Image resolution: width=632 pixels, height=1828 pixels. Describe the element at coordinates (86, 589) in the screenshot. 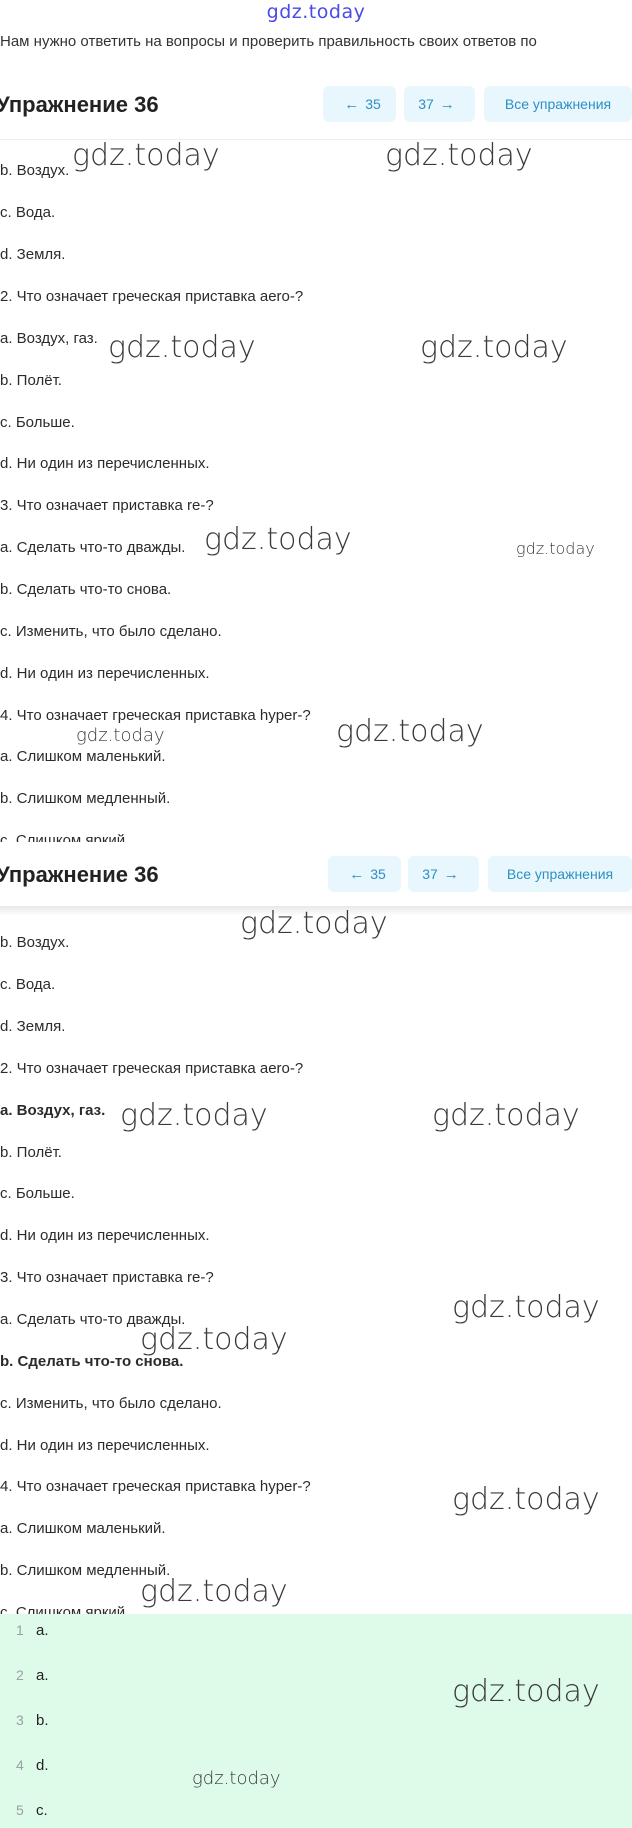

I see `list-item: b. Сделать что-то снова.` at that location.